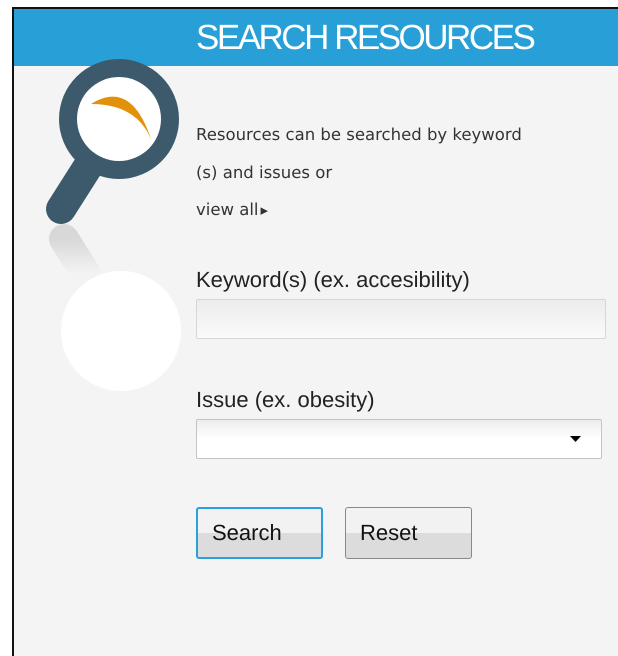  What do you see at coordinates (285, 400) in the screenshot?
I see `field-label: Issue (ex. obesity)` at bounding box center [285, 400].